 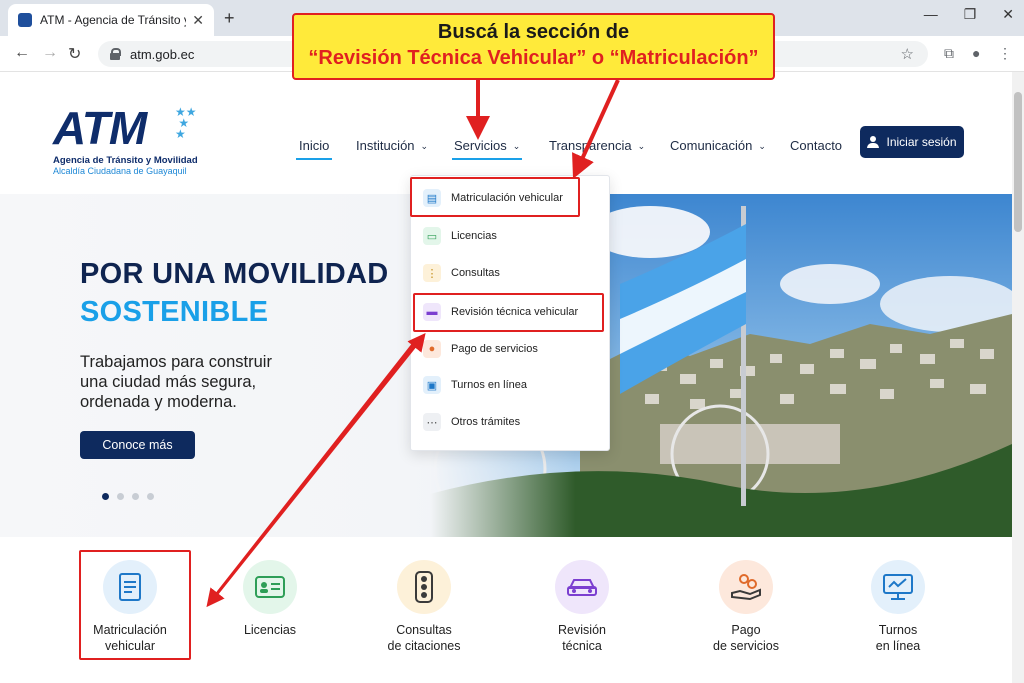 I want to click on arrow-to-matriculacion-menu, so click(x=596, y=129).